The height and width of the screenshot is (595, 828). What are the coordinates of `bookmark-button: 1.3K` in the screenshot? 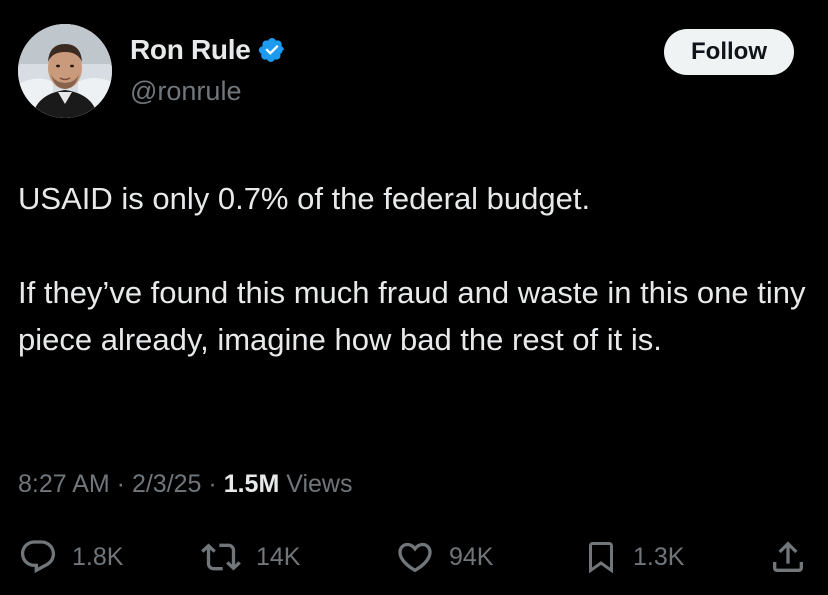 It's located at (633, 557).